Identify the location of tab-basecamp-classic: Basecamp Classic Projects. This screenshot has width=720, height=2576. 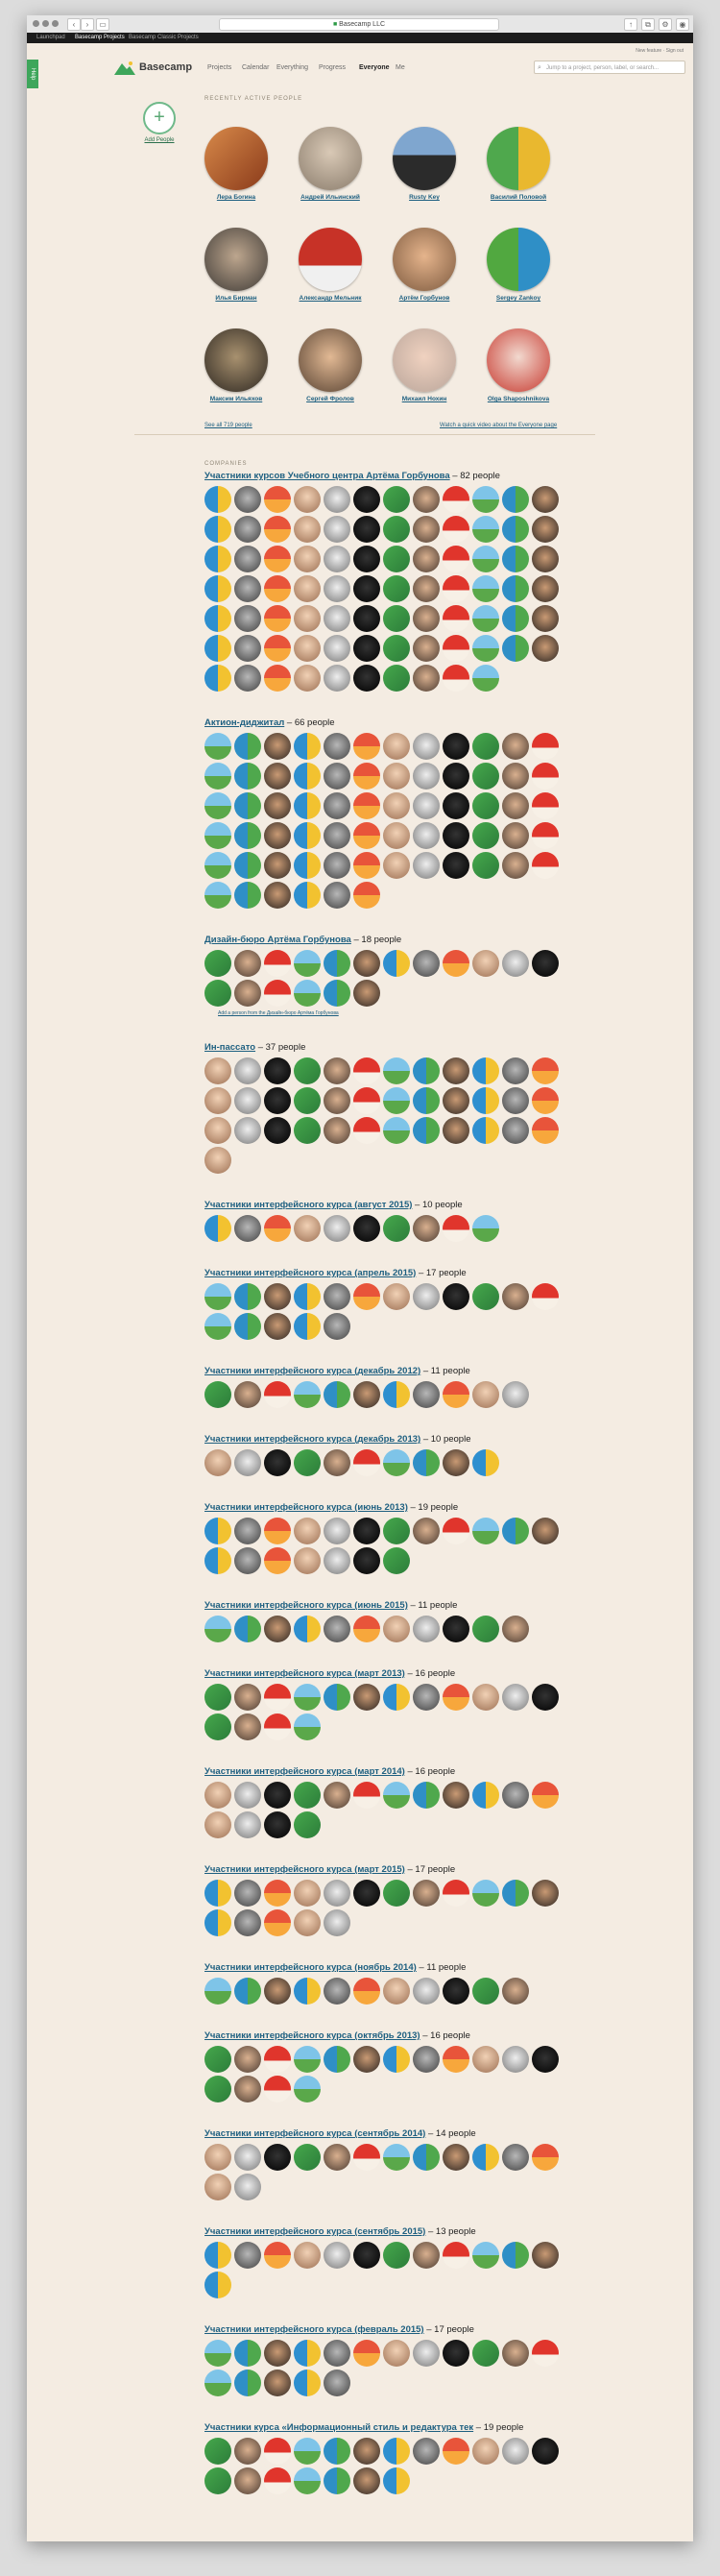
(164, 38).